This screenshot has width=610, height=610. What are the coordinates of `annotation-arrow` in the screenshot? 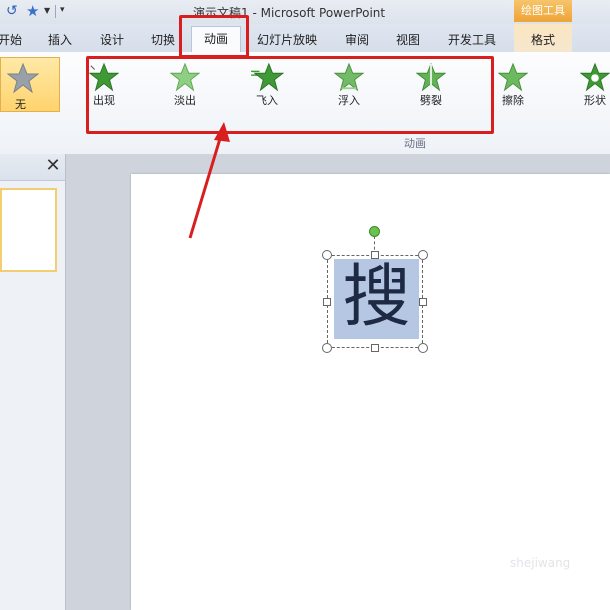 It's located at (209, 180).